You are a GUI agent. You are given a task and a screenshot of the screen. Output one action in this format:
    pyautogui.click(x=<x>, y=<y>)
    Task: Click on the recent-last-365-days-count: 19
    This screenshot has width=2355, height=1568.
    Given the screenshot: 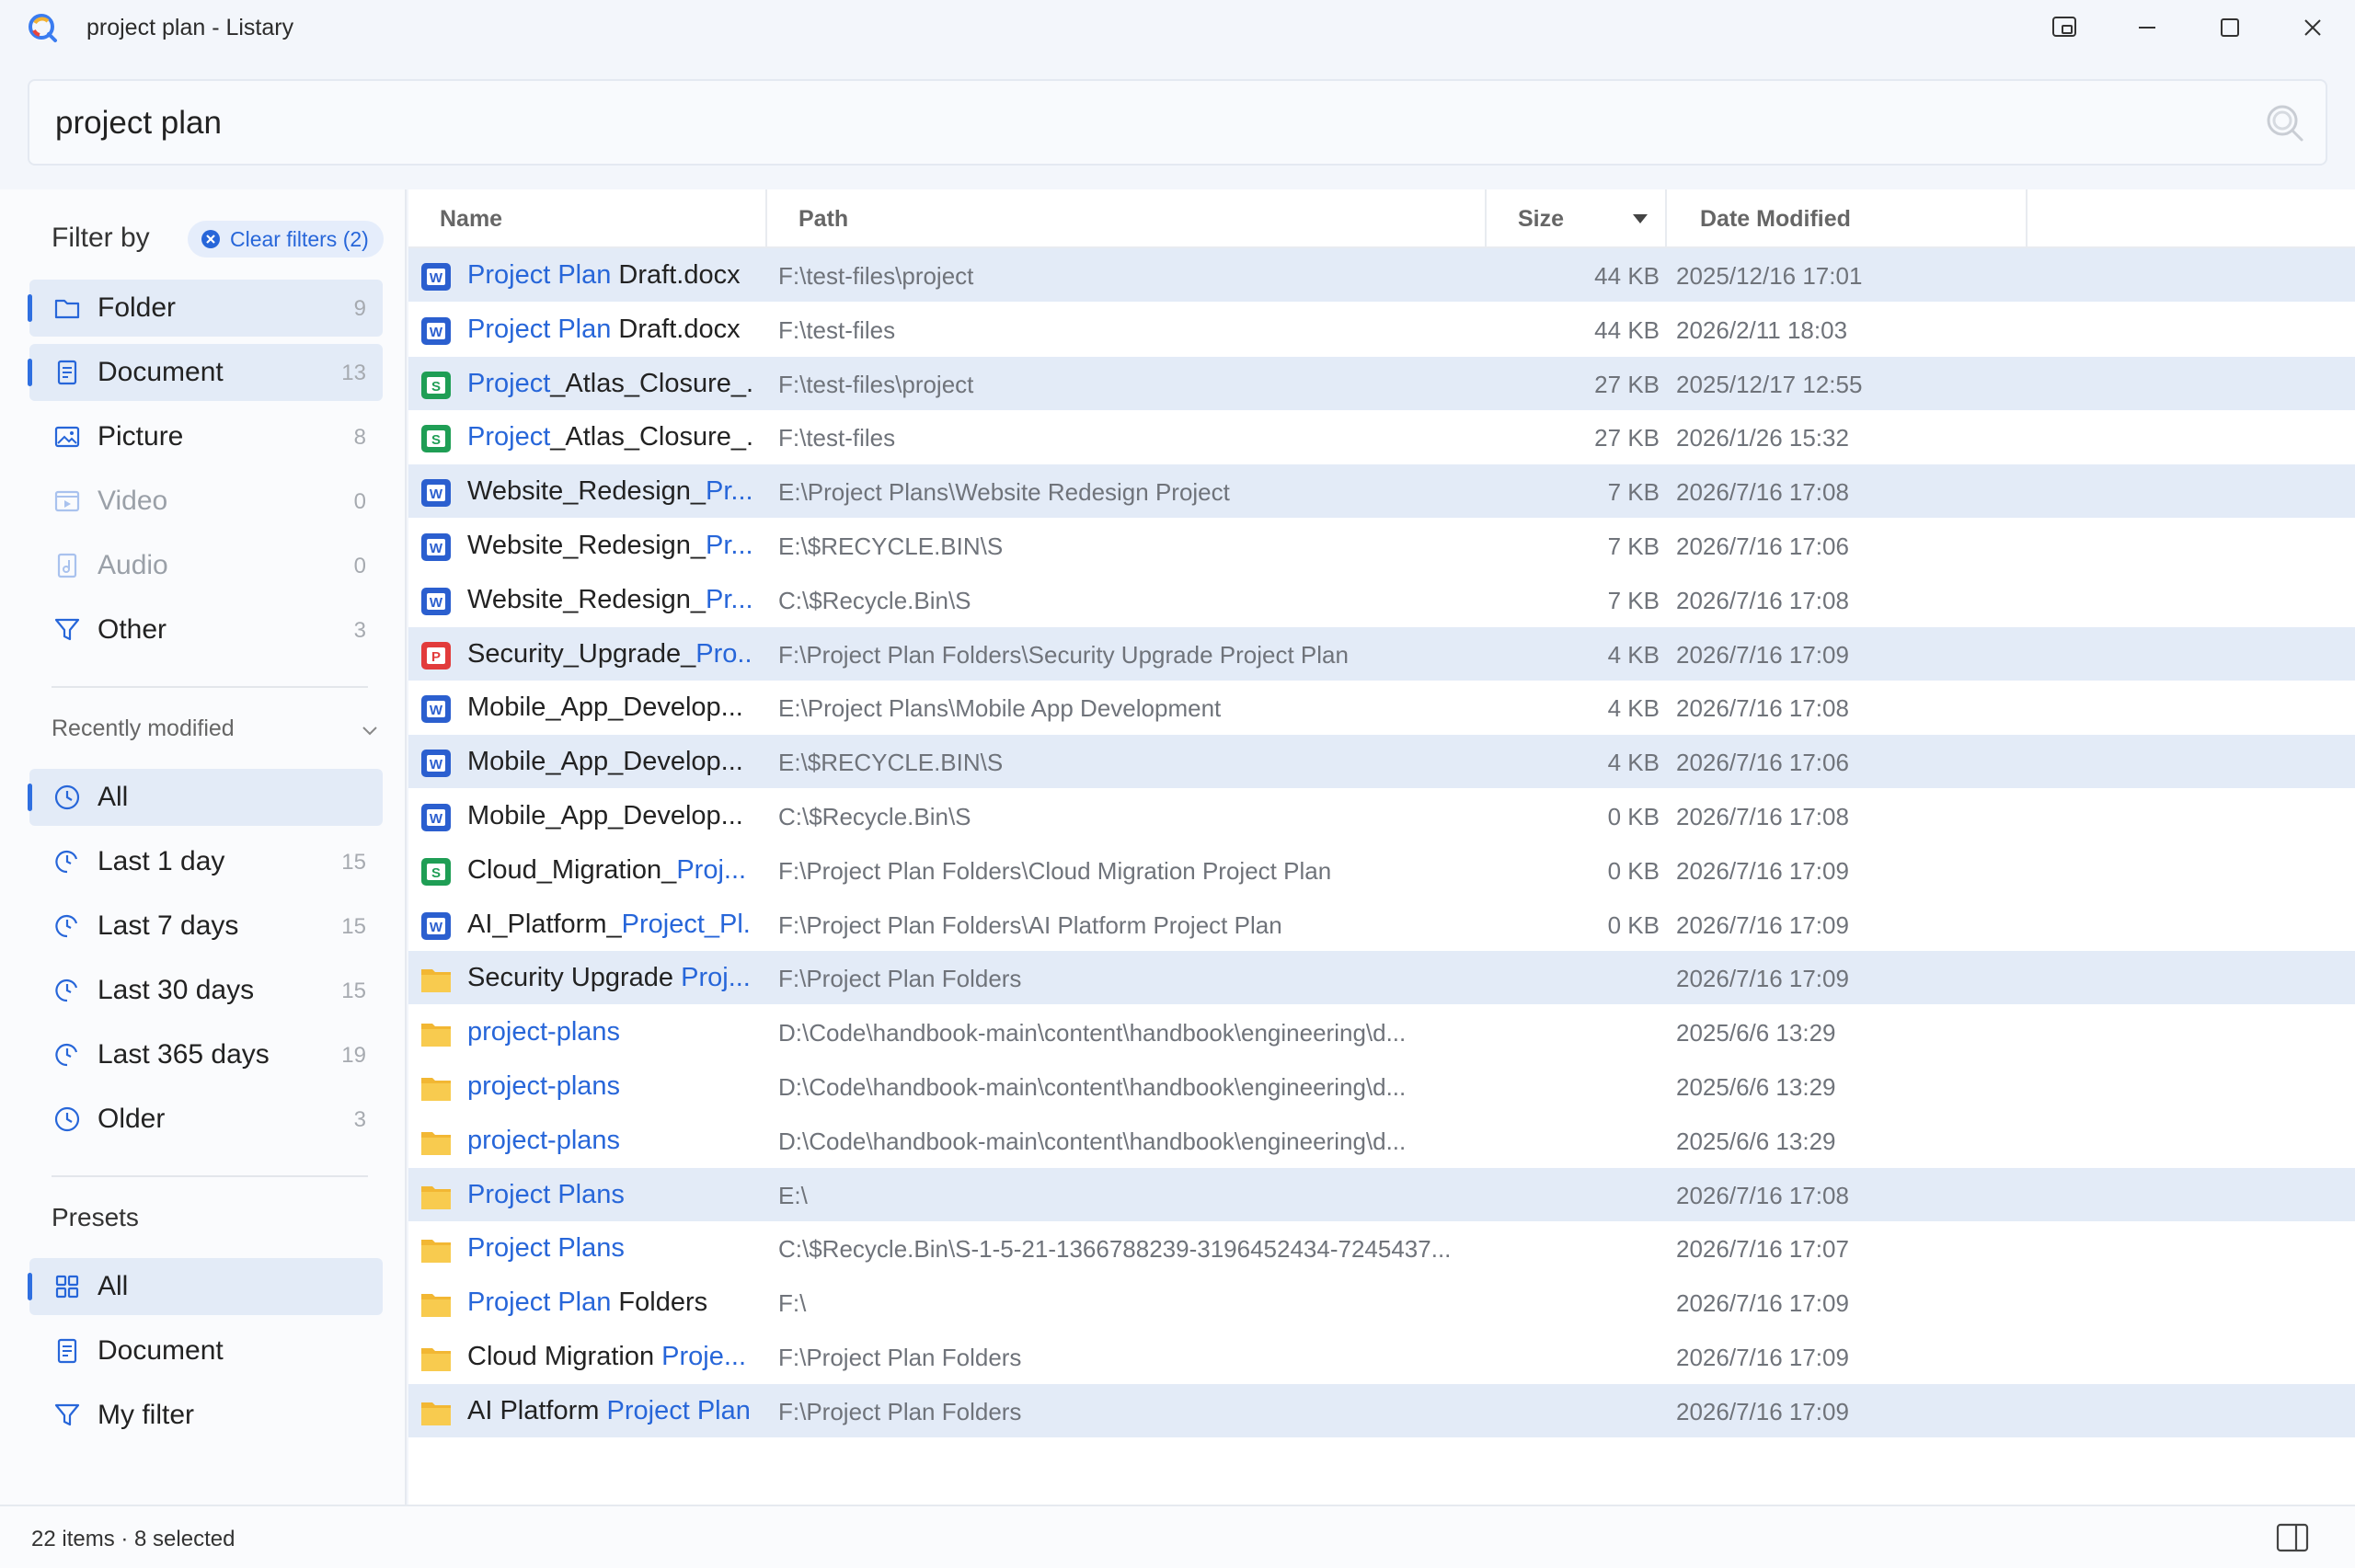 What is the action you would take?
    pyautogui.click(x=353, y=1055)
    